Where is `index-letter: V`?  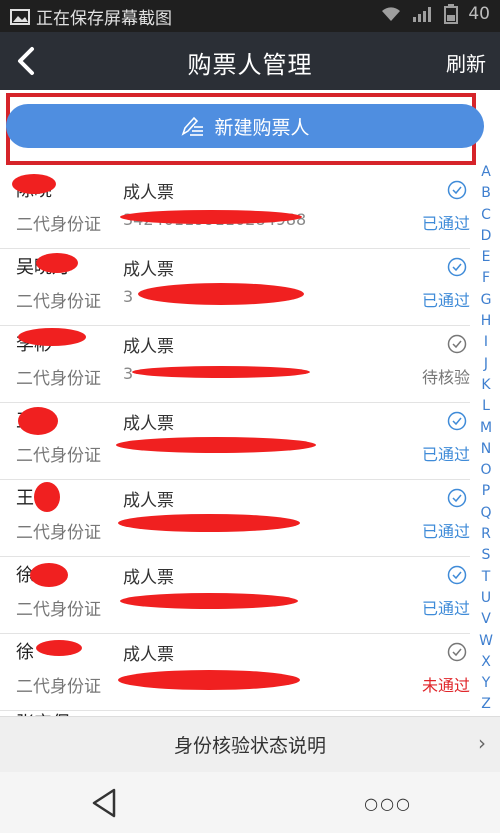 index-letter: V is located at coordinates (486, 619).